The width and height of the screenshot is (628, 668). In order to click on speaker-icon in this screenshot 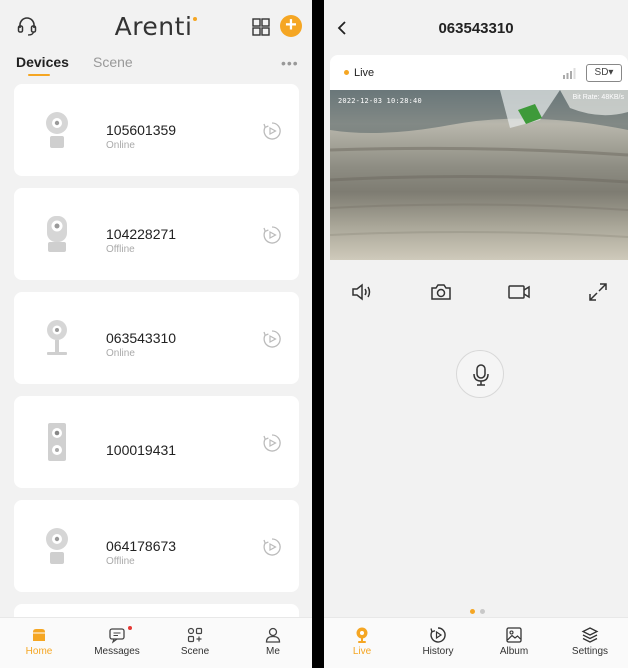, I will do `click(362, 292)`.